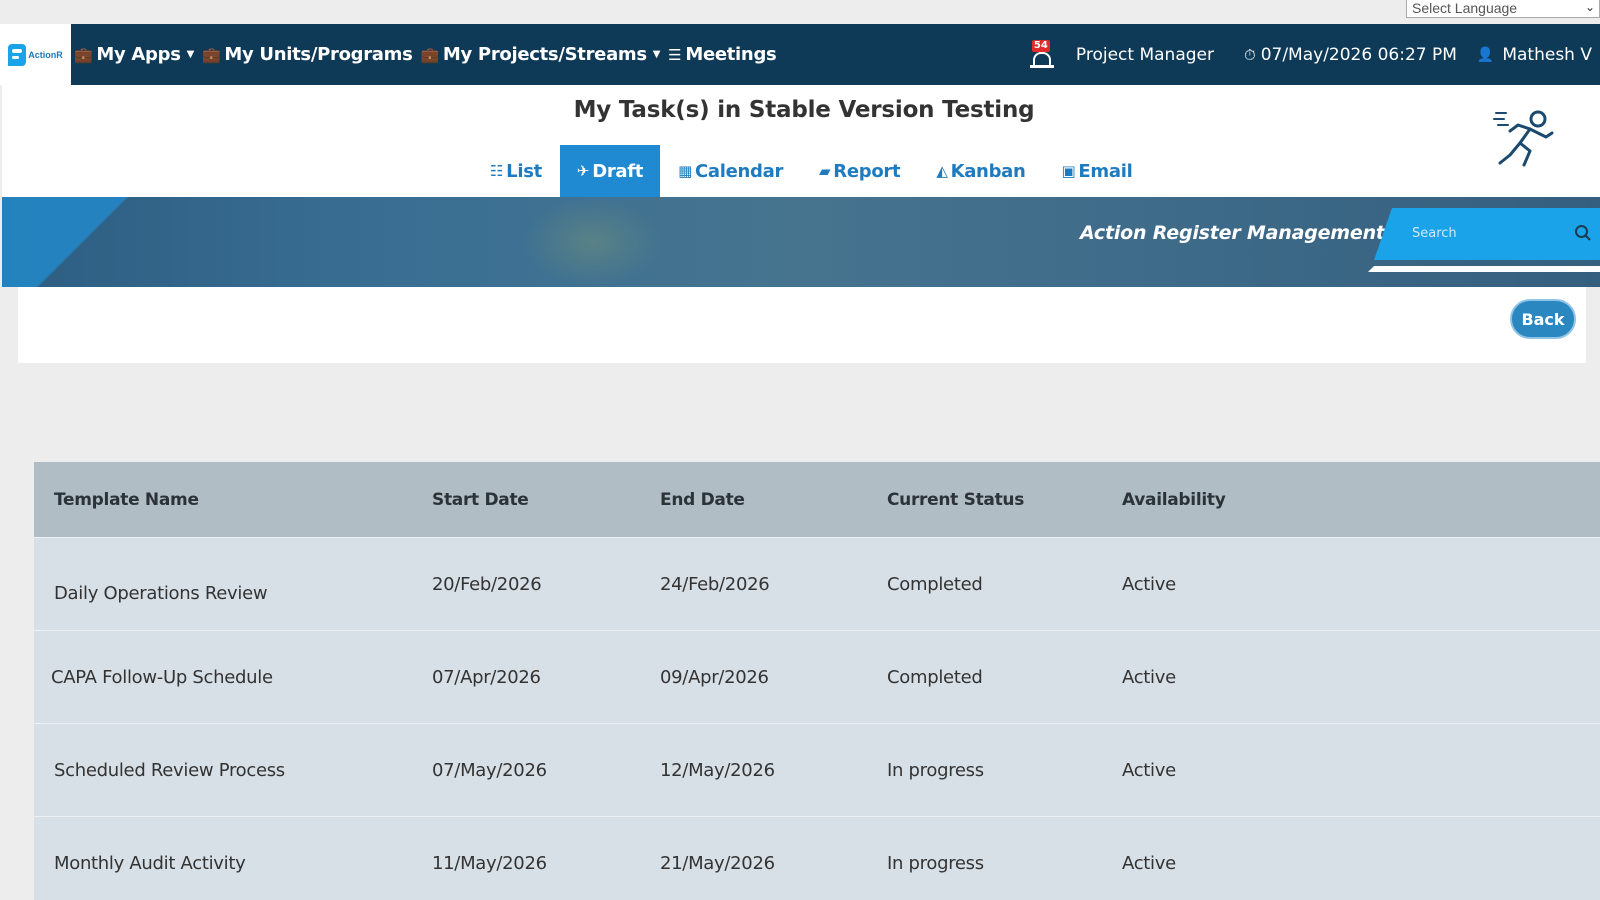 The width and height of the screenshot is (1600, 900). I want to click on current-datetime: ⏱ 07/May/2026 06:27 PM, so click(1350, 55).